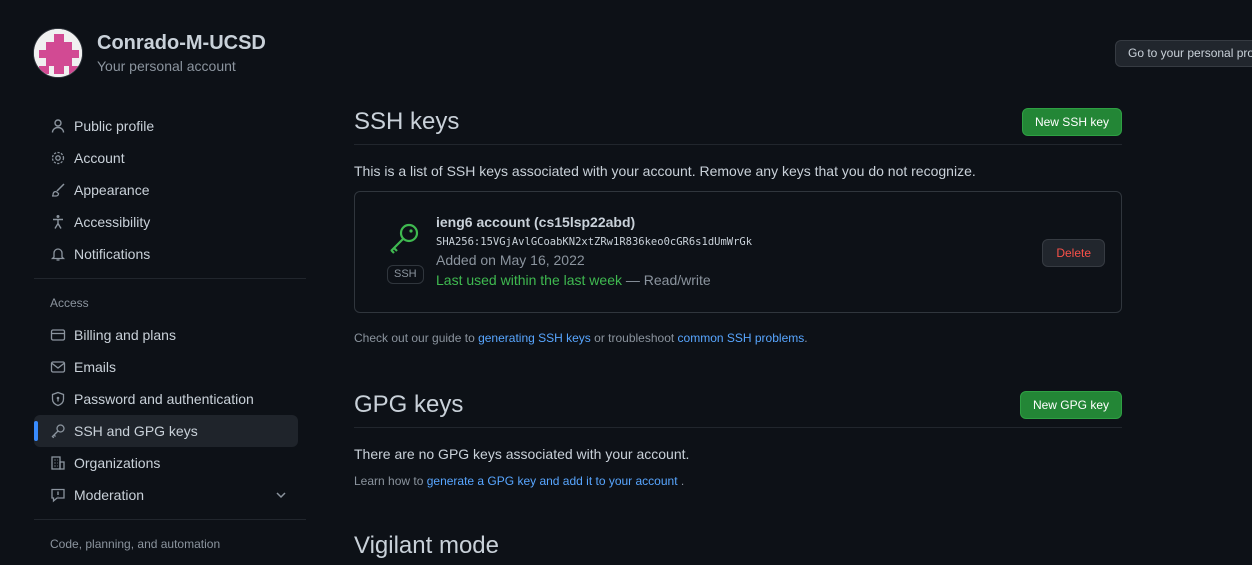  I want to click on delete-ssh-key-button: Delete, so click(1073, 253).